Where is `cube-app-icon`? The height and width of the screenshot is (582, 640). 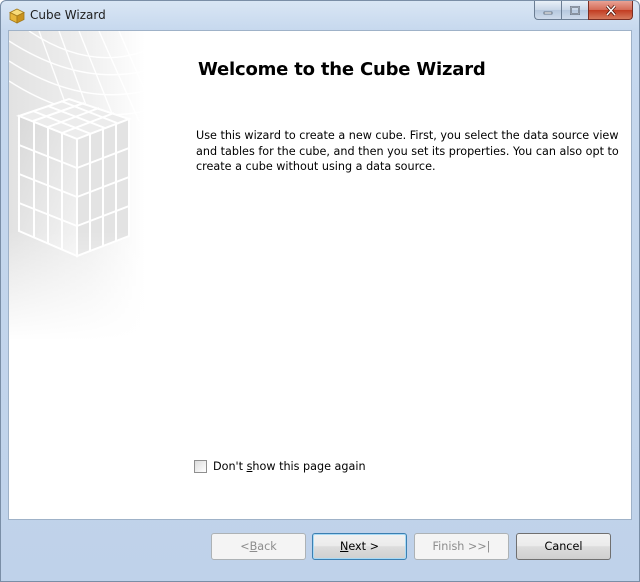
cube-app-icon is located at coordinates (17, 16).